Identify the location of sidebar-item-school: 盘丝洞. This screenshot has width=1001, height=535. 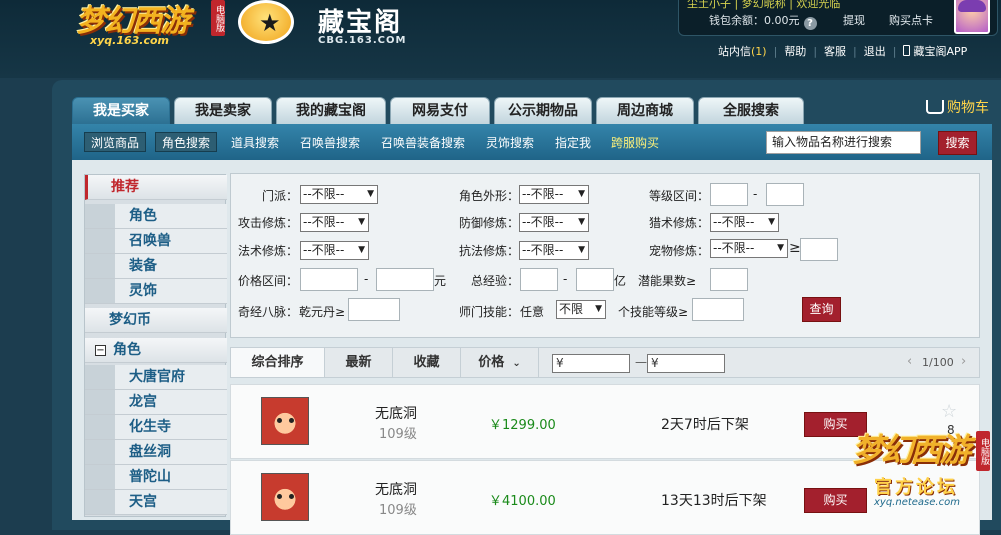
(156, 452).